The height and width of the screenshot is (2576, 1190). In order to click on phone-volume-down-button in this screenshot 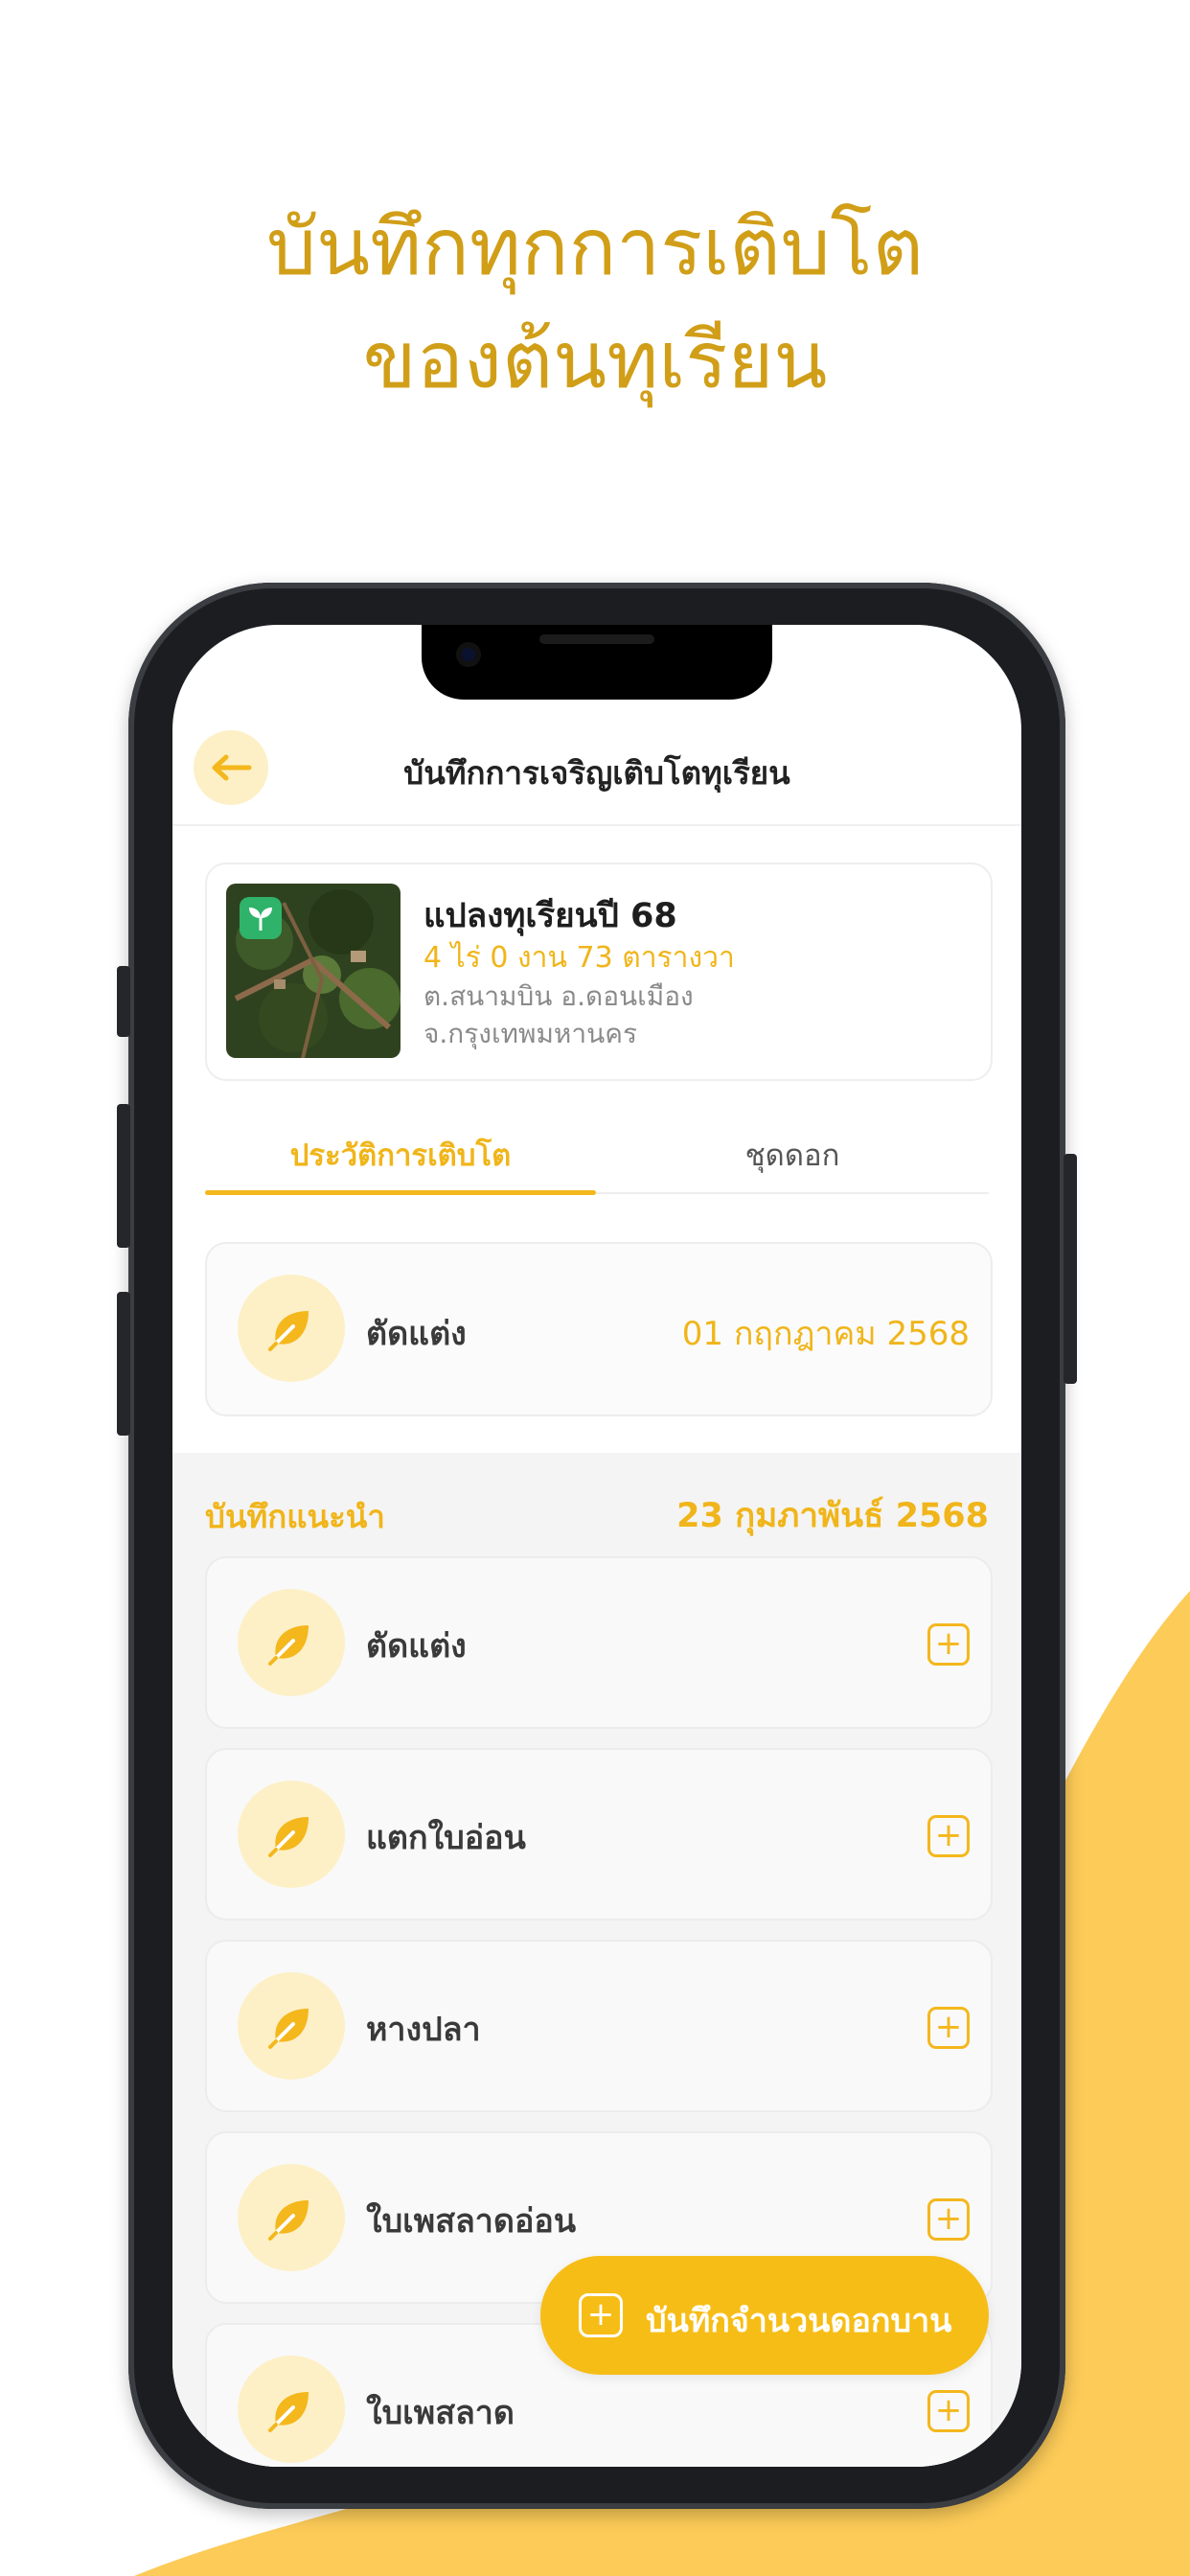, I will do `click(124, 1364)`.